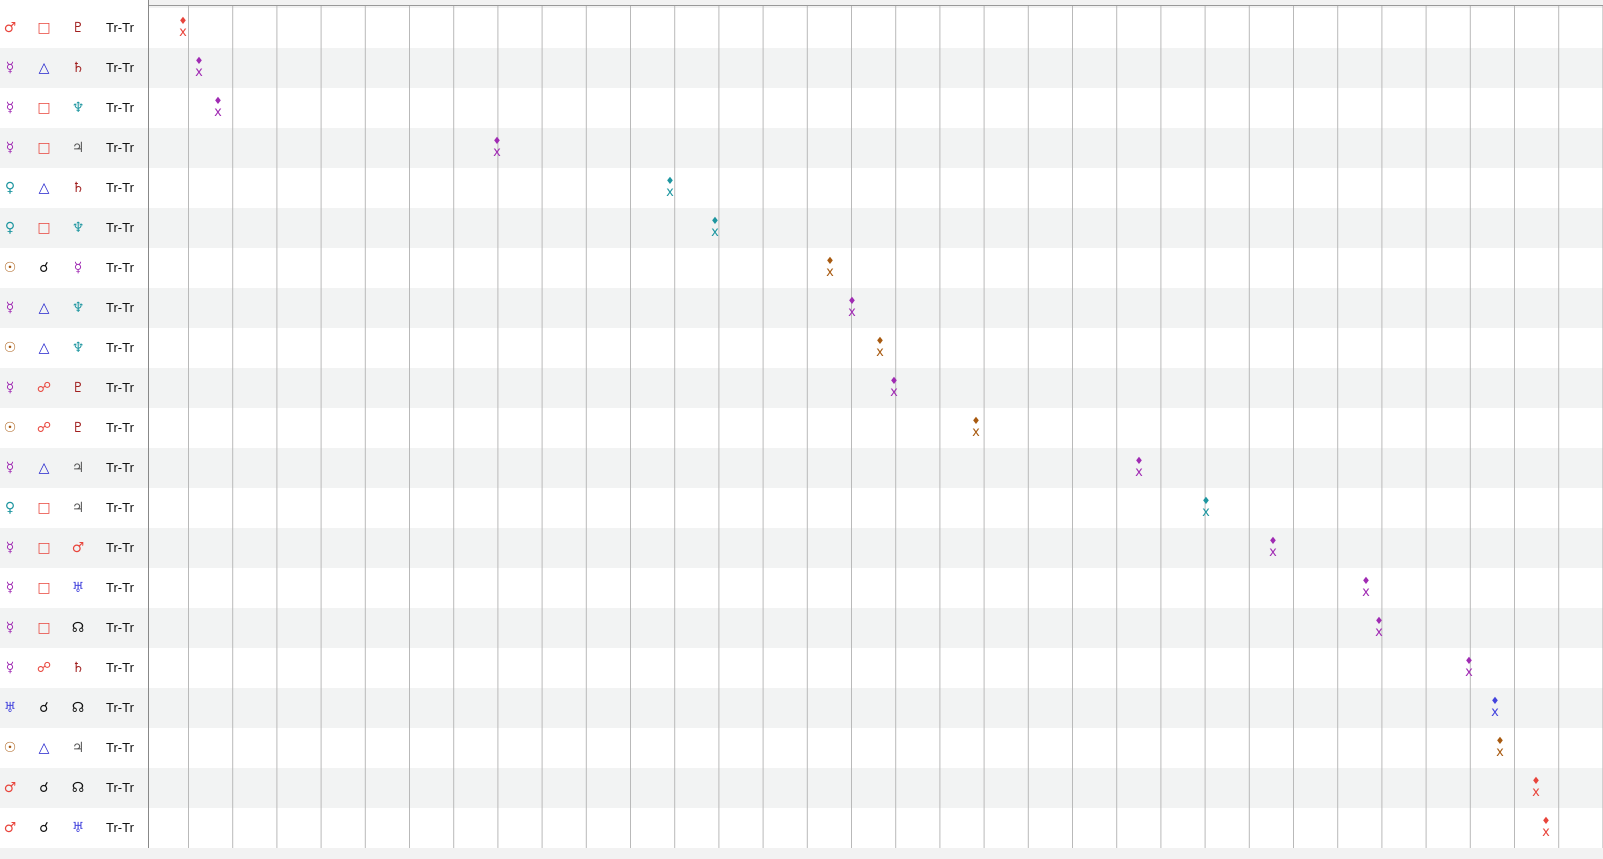 The height and width of the screenshot is (859, 1603). Describe the element at coordinates (78, 468) in the screenshot. I see `jupiter-icon: ♃` at that location.